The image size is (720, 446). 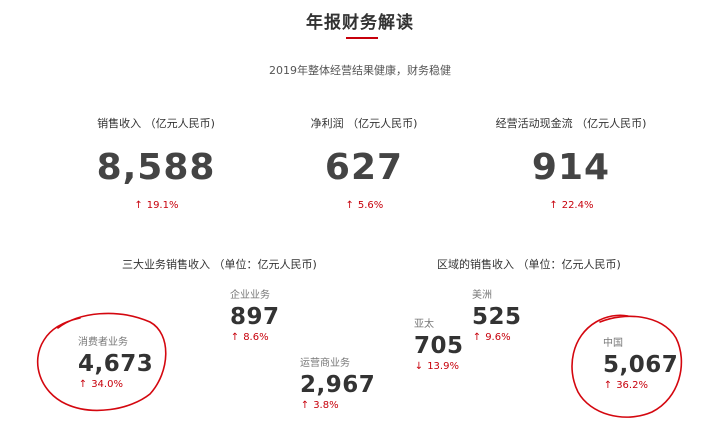 I want to click on metric-carrier: 运营商业务 2,967 ↑ 3.8%, so click(x=337, y=385).